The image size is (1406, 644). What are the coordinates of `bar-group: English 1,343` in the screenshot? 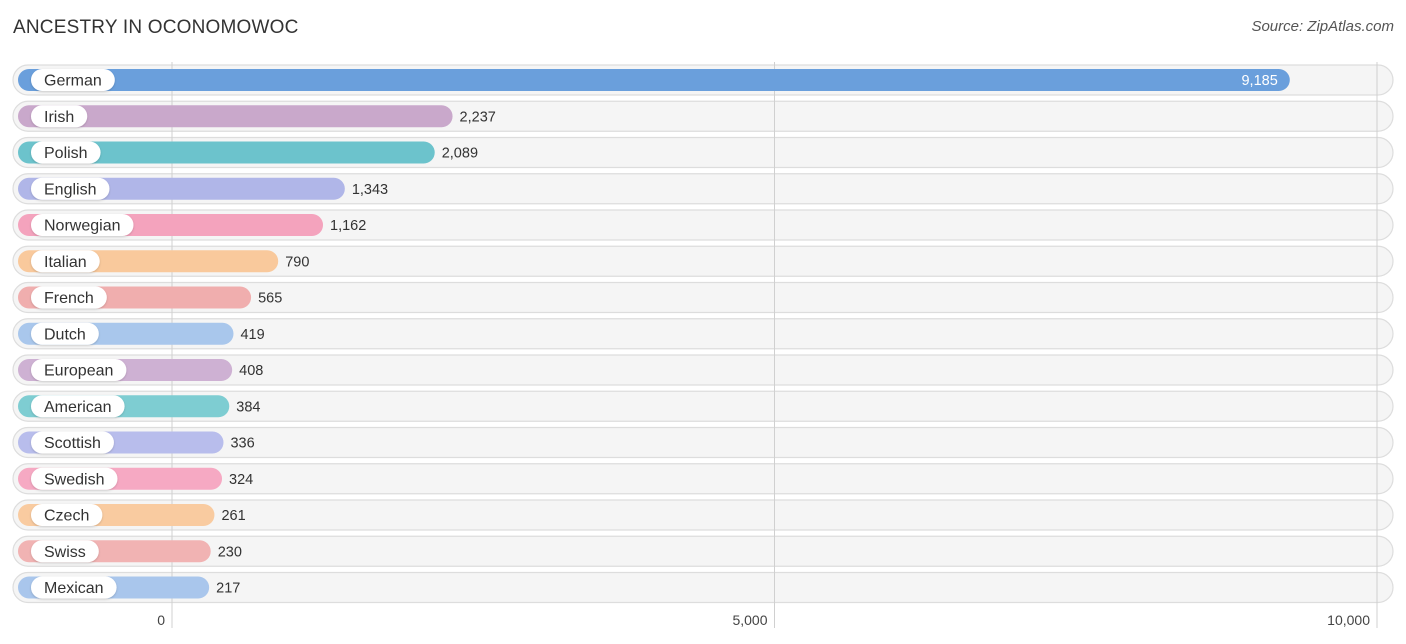 It's located at (203, 188).